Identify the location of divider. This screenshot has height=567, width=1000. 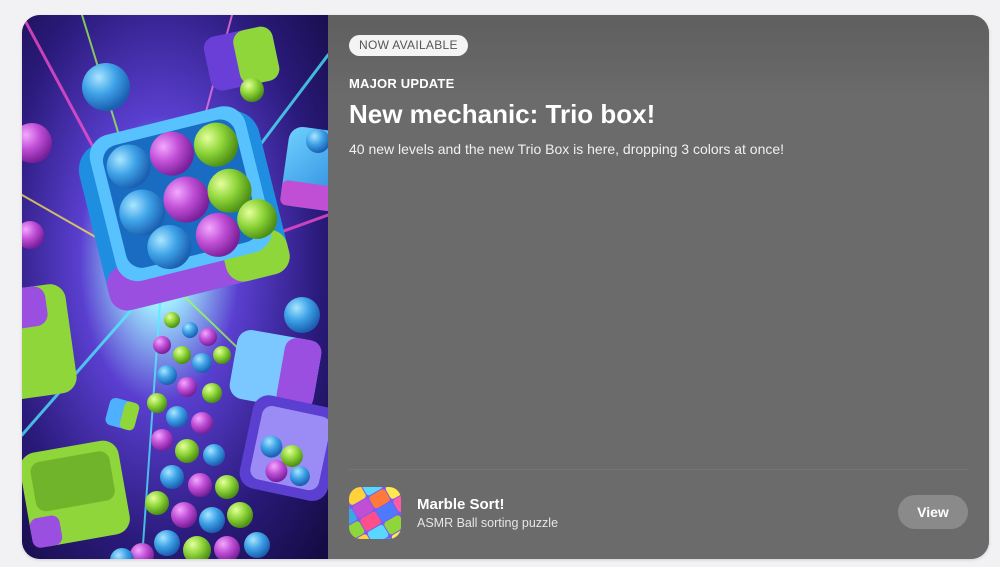
(658, 469).